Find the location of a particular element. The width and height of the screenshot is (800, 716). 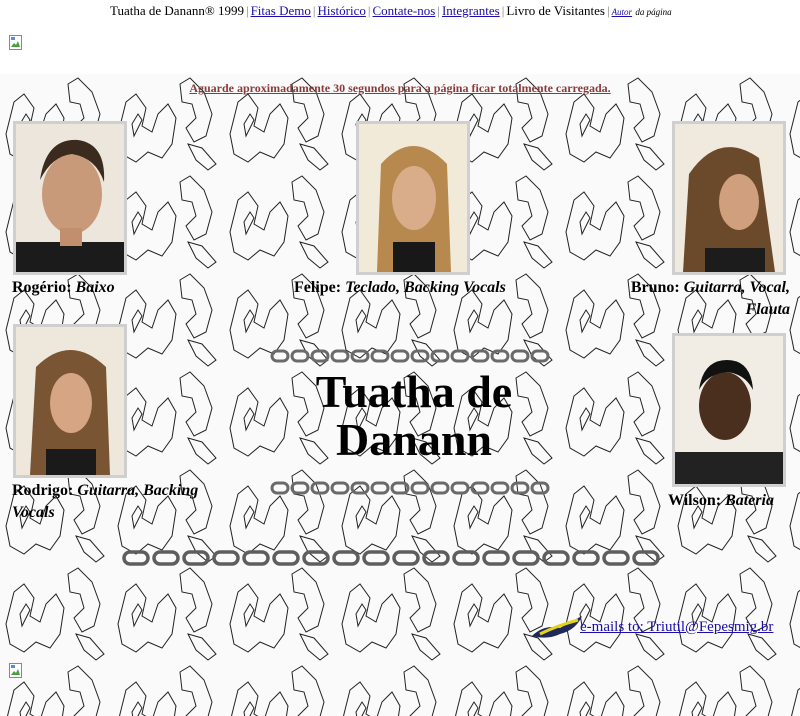

band-title-line1: Tuatha de is located at coordinates (414, 391).